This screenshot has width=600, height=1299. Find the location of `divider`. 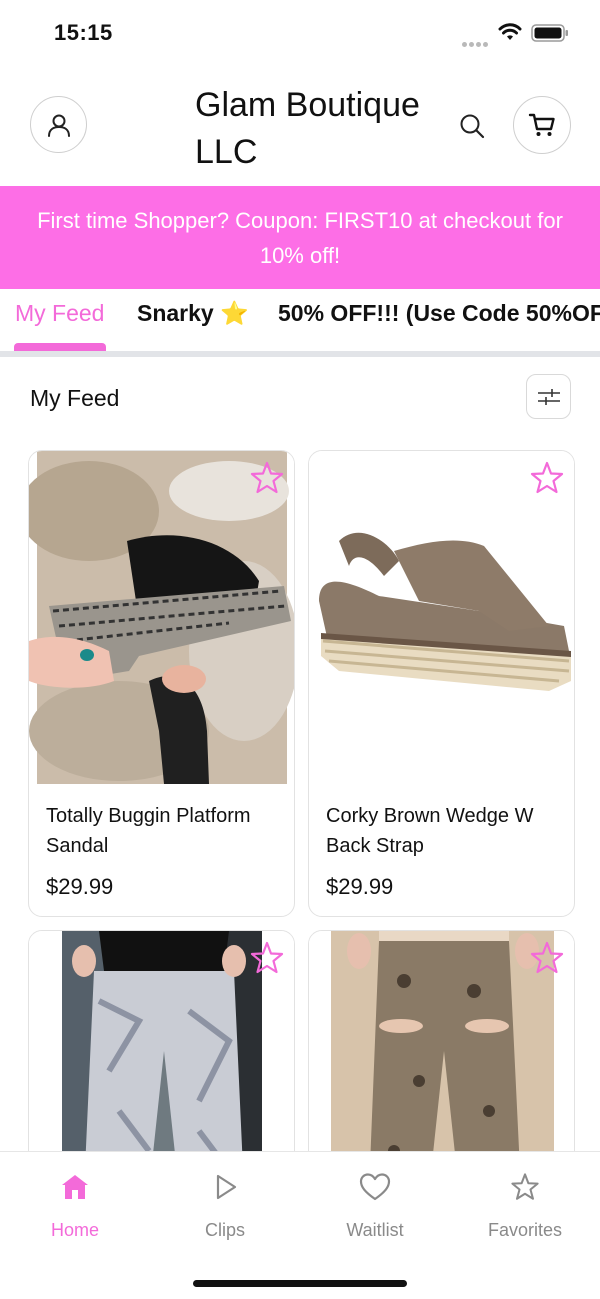

divider is located at coordinates (300, 354).